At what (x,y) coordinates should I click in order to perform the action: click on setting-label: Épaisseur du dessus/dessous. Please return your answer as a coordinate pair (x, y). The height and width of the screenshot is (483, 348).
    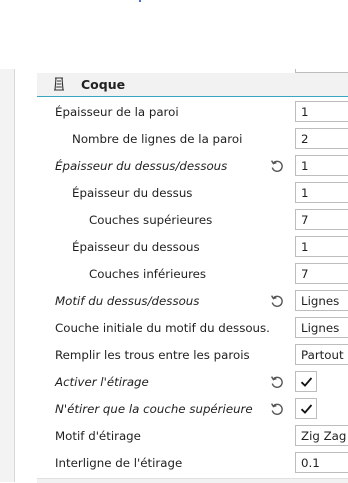
    Looking at the image, I should click on (141, 166).